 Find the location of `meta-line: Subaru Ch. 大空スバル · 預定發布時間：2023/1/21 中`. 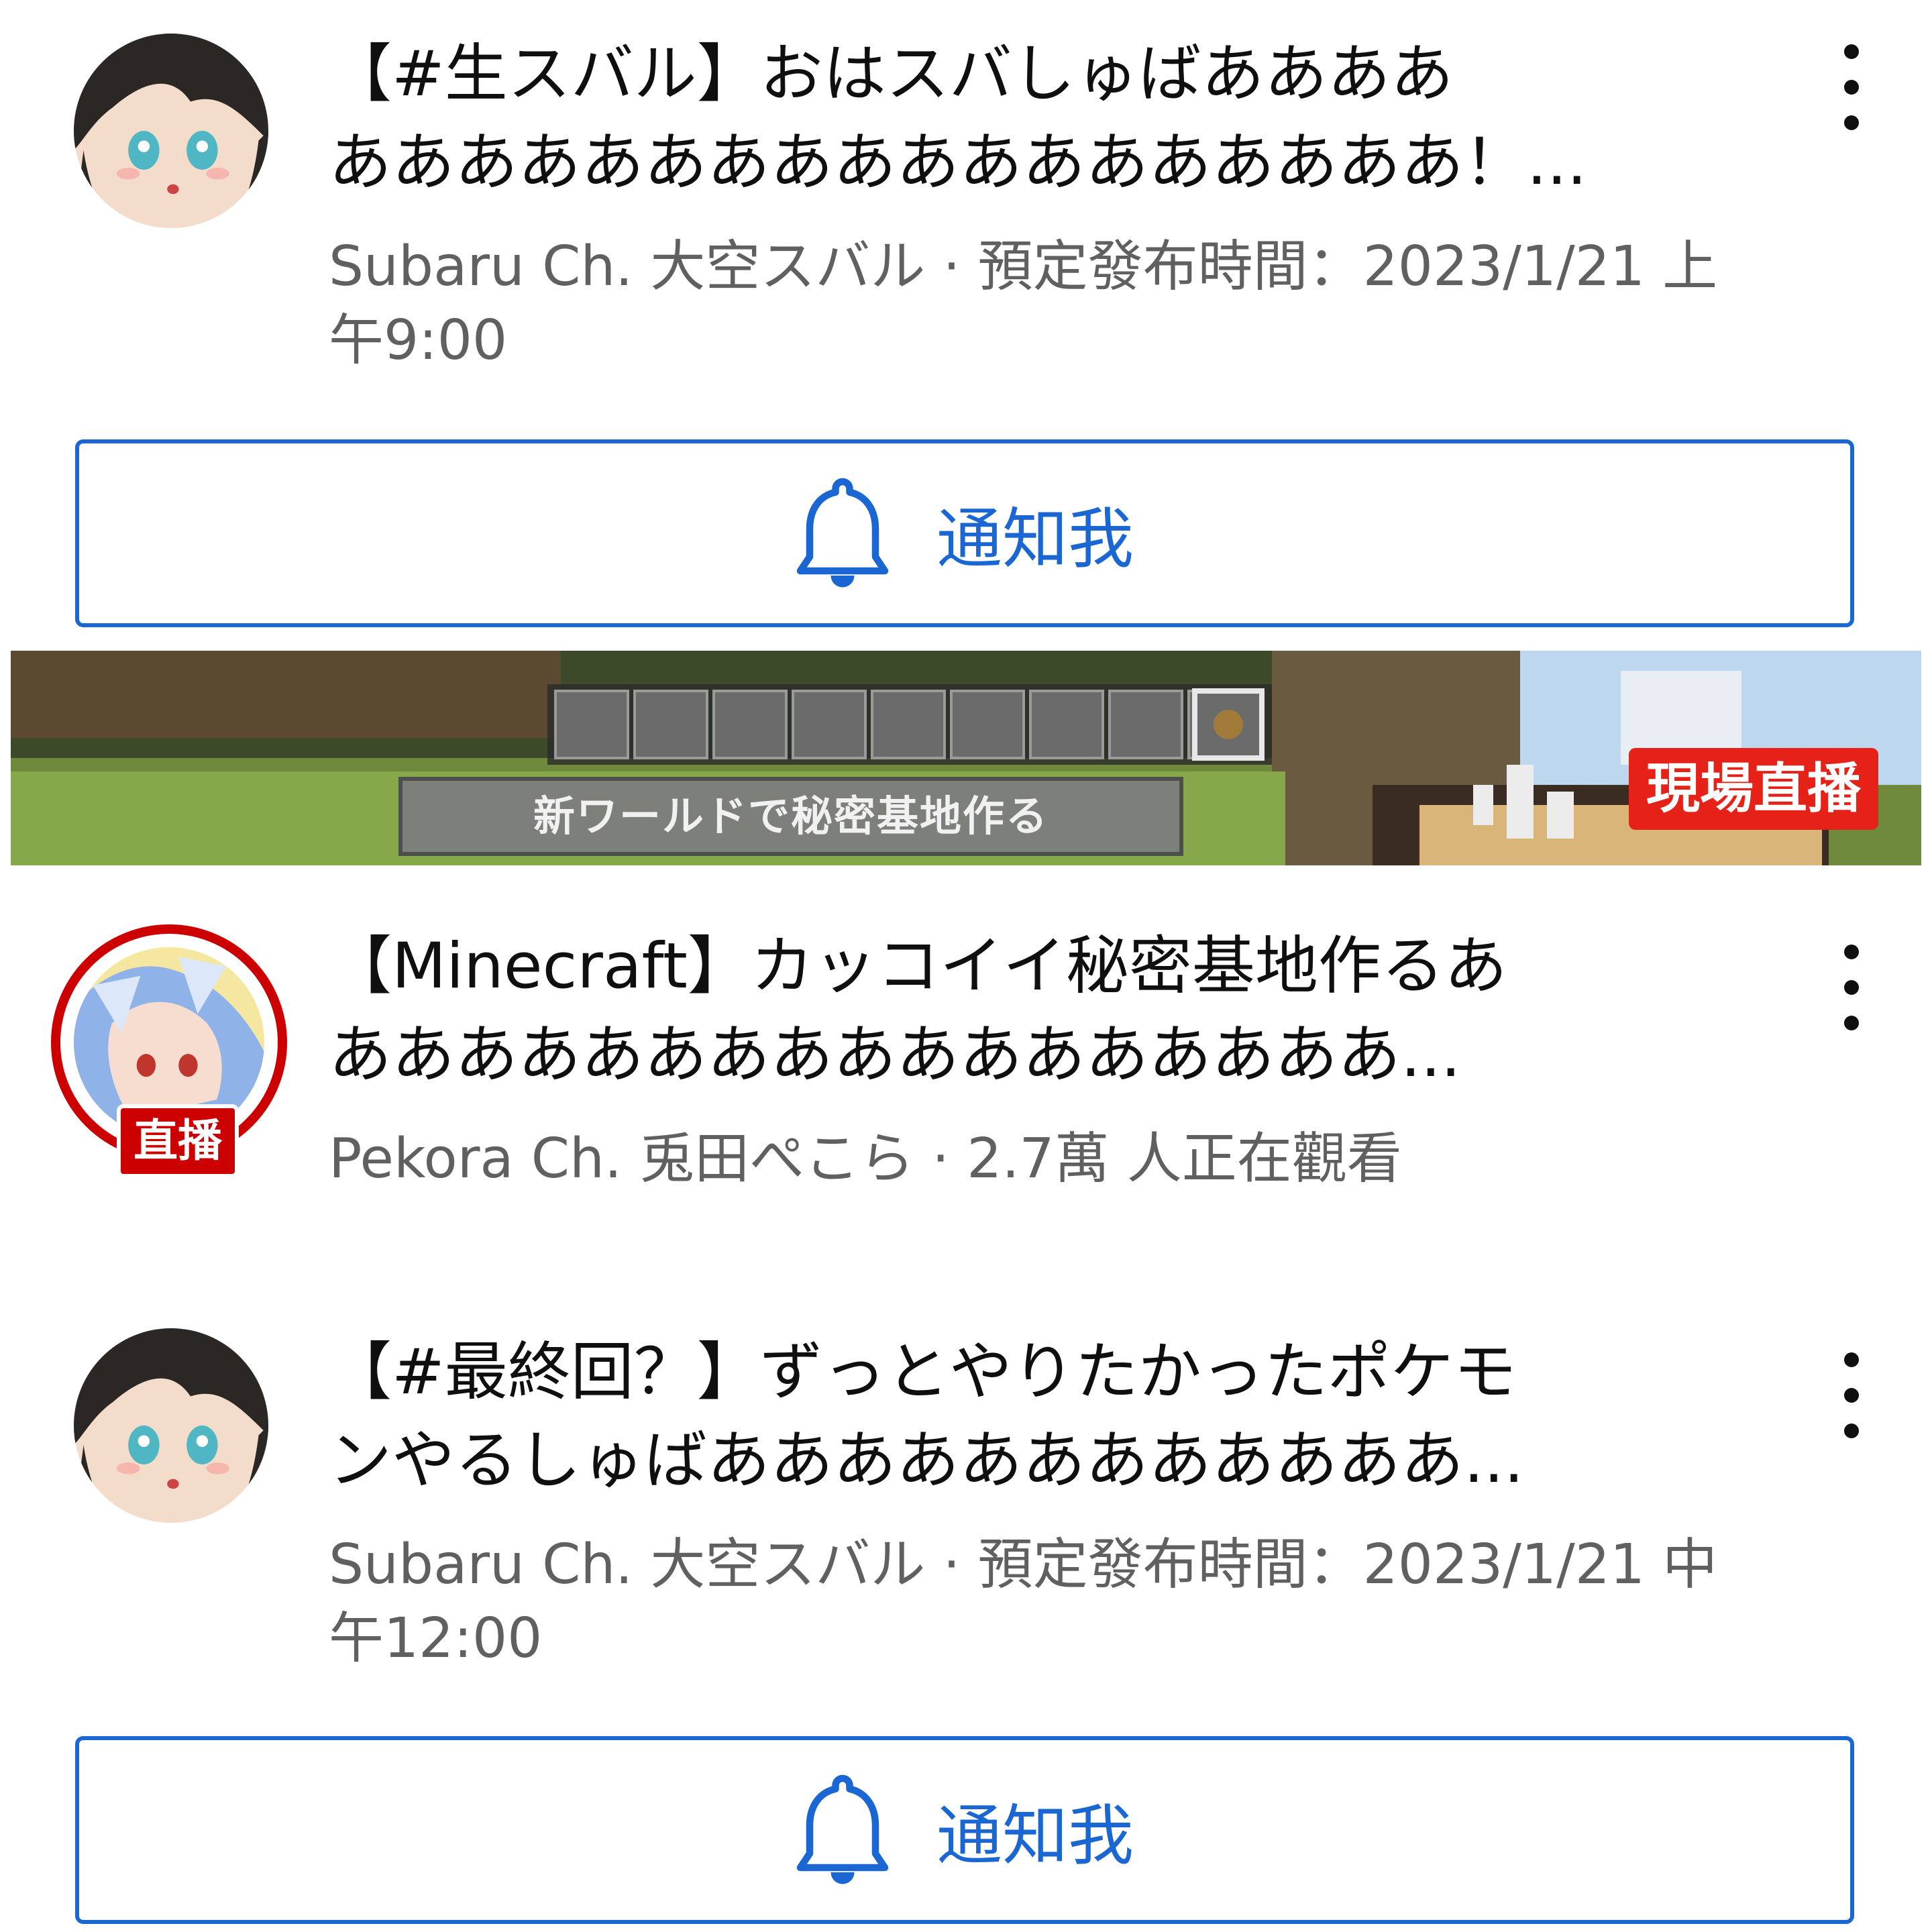

meta-line: Subaru Ch. 大空スバル · 預定發布時間：2023/1/21 中 is located at coordinates (1023, 1565).